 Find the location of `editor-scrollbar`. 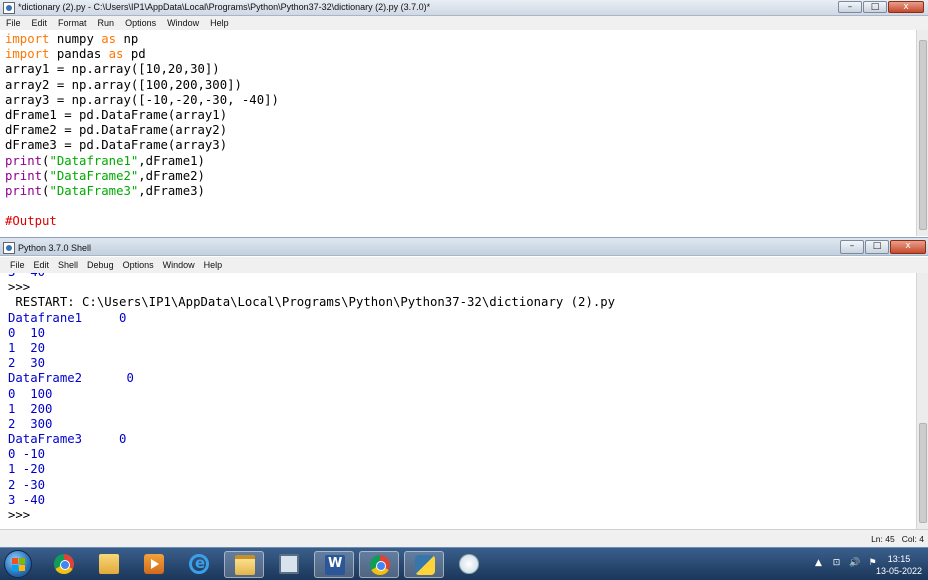

editor-scrollbar is located at coordinates (922, 133).